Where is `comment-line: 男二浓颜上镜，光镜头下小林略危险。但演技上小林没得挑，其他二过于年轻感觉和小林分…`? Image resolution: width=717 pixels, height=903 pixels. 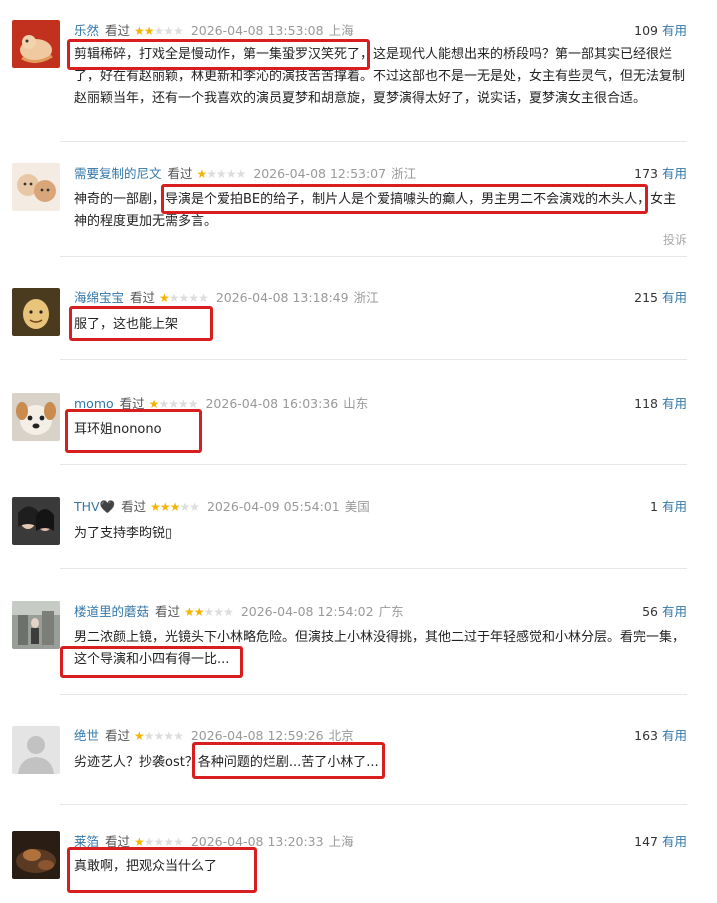
comment-line: 男二浓颜上镜，光镜头下小林略危险。但演技上小林没得挑，其他二过于年轻感觉和小林分… is located at coordinates (380, 637).